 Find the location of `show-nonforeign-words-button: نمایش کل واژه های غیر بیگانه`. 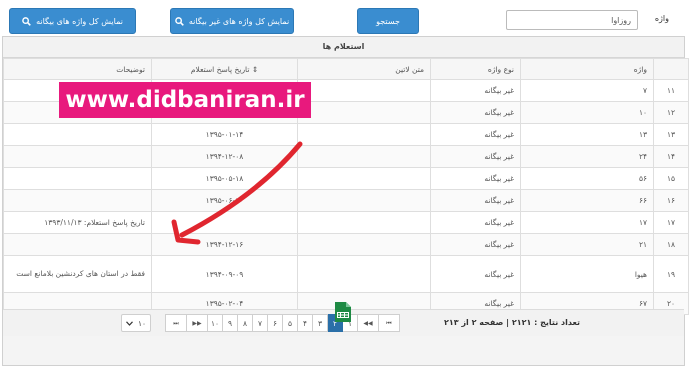

show-nonforeign-words-button: نمایش کل واژه های غیر بیگانه is located at coordinates (232, 21).